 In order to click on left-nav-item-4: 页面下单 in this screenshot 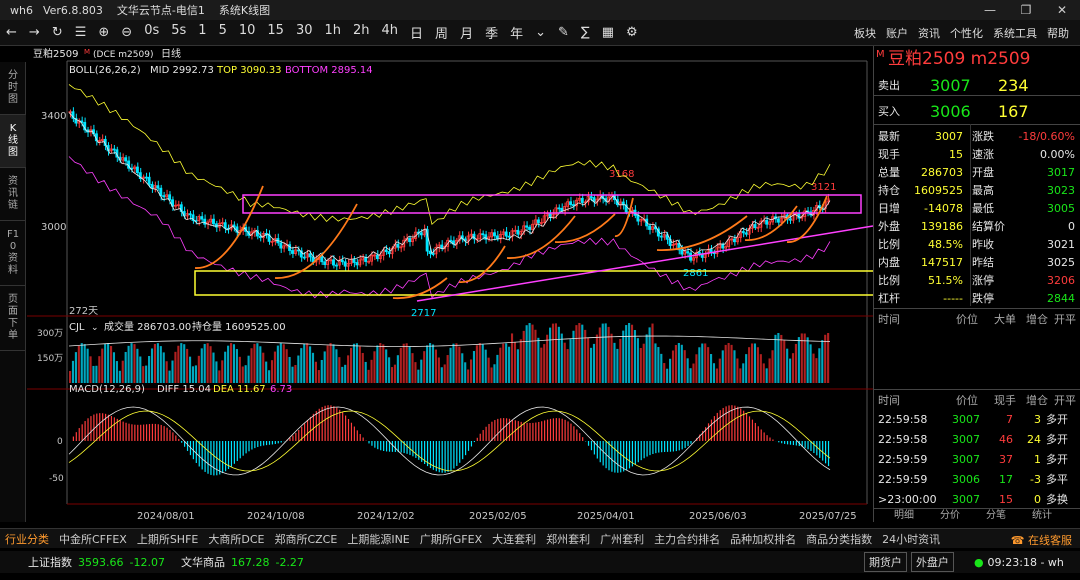, I will do `click(13, 318)`.